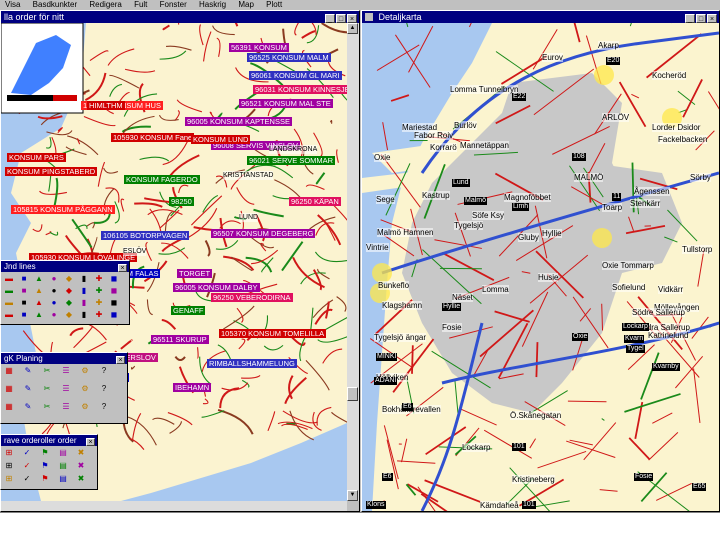 The image size is (720, 541). What do you see at coordinates (540, 17) in the screenshot?
I see `detail-window-titlebar: Detaljkarta _□×` at bounding box center [540, 17].